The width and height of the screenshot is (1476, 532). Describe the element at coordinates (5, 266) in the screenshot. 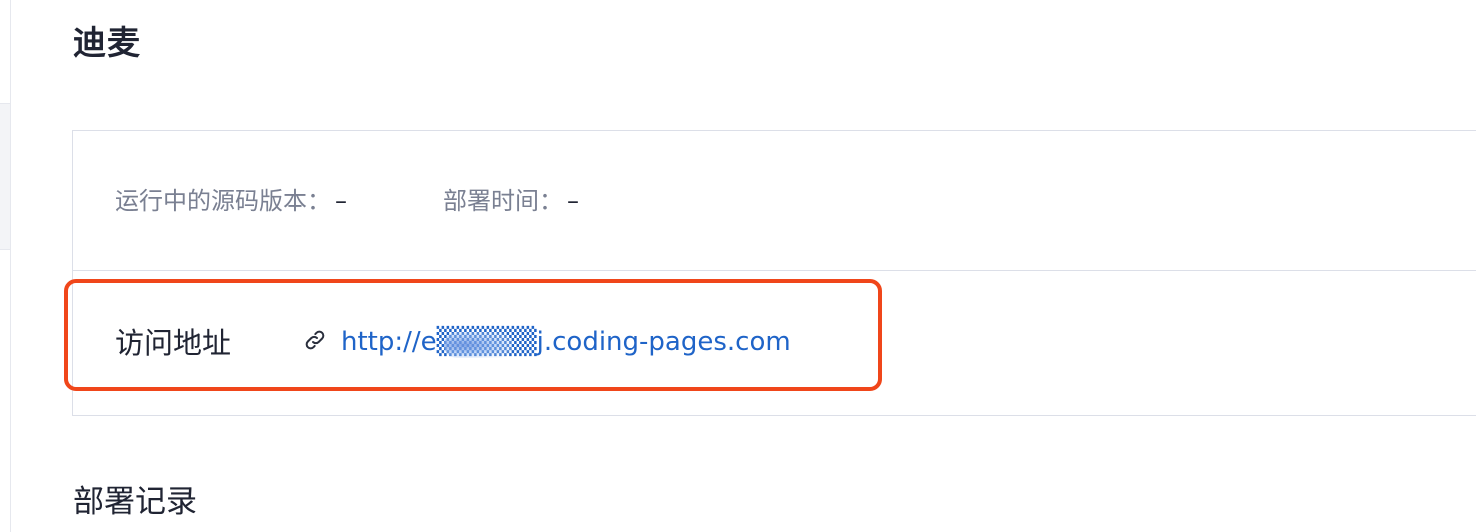

I see `left-sidebar-rail` at that location.